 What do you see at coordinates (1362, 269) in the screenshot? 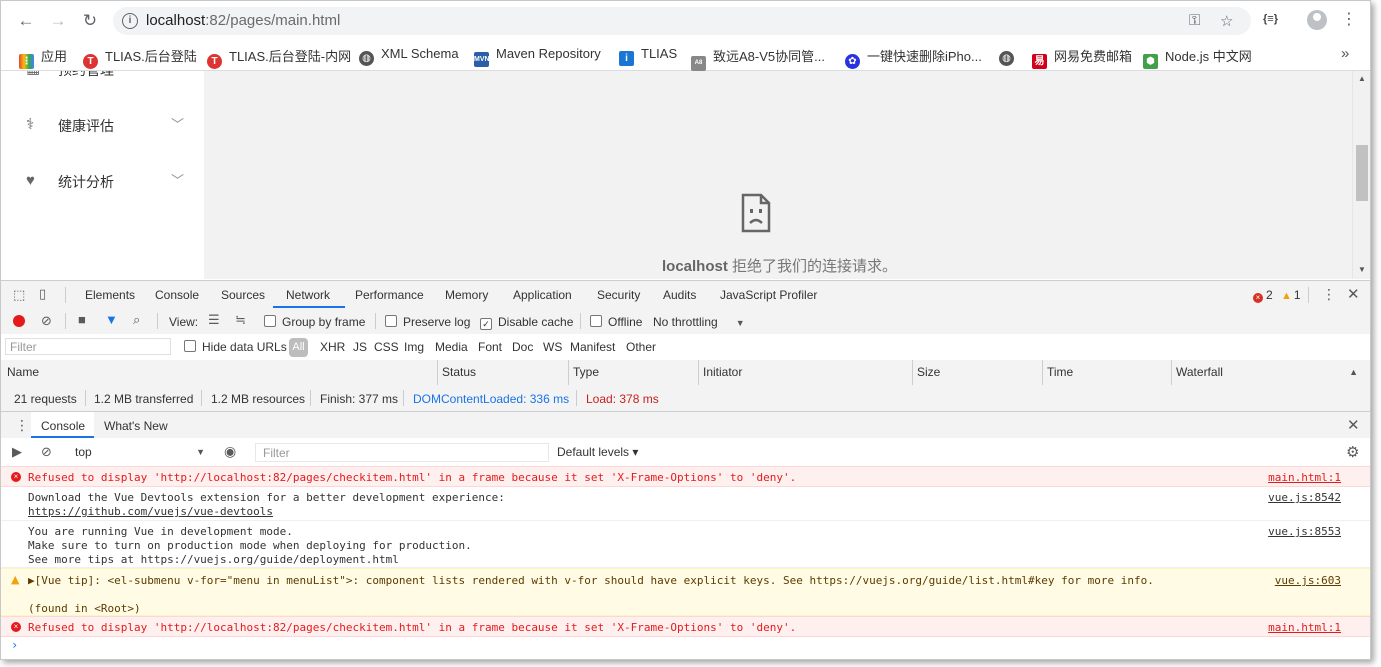
I see `scroll-down-icon: ▼` at bounding box center [1362, 269].